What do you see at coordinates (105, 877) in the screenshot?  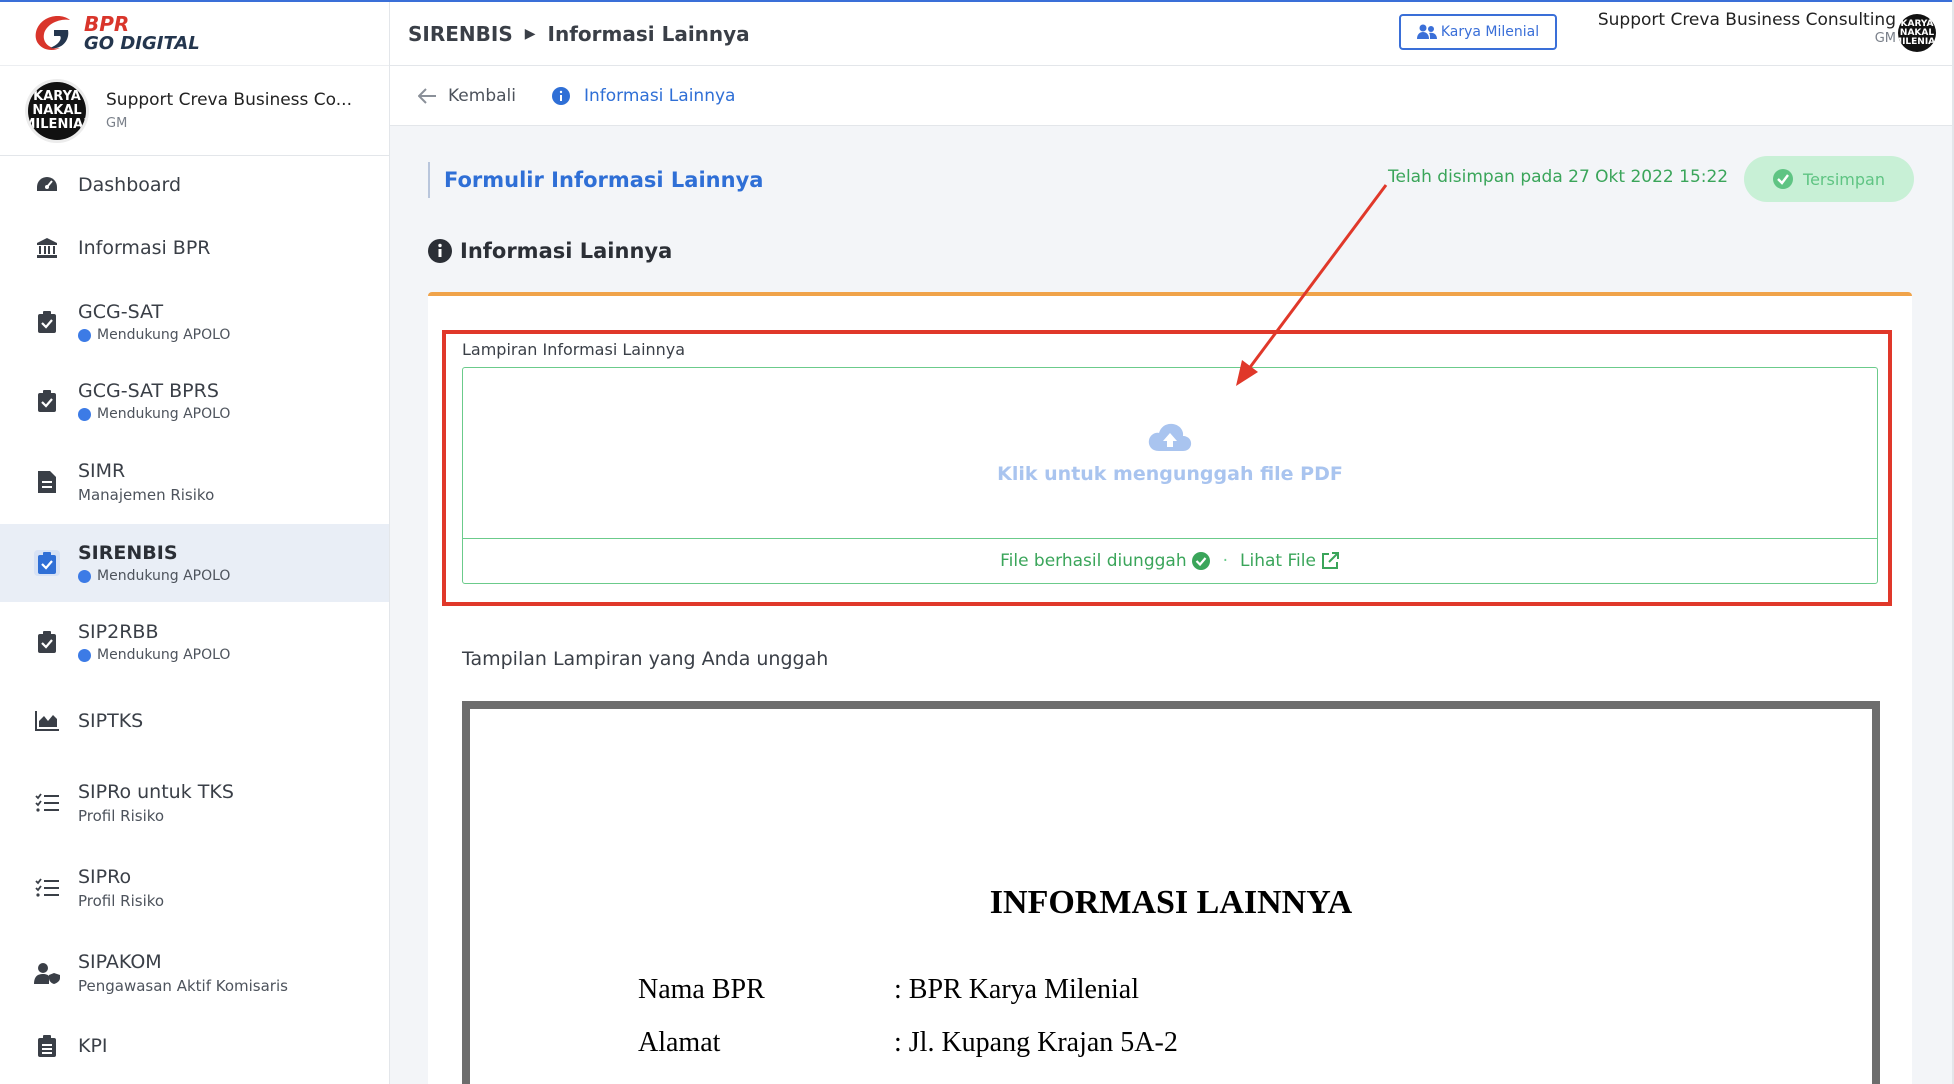 I see `sidebar-item-label: SIPRo` at bounding box center [105, 877].